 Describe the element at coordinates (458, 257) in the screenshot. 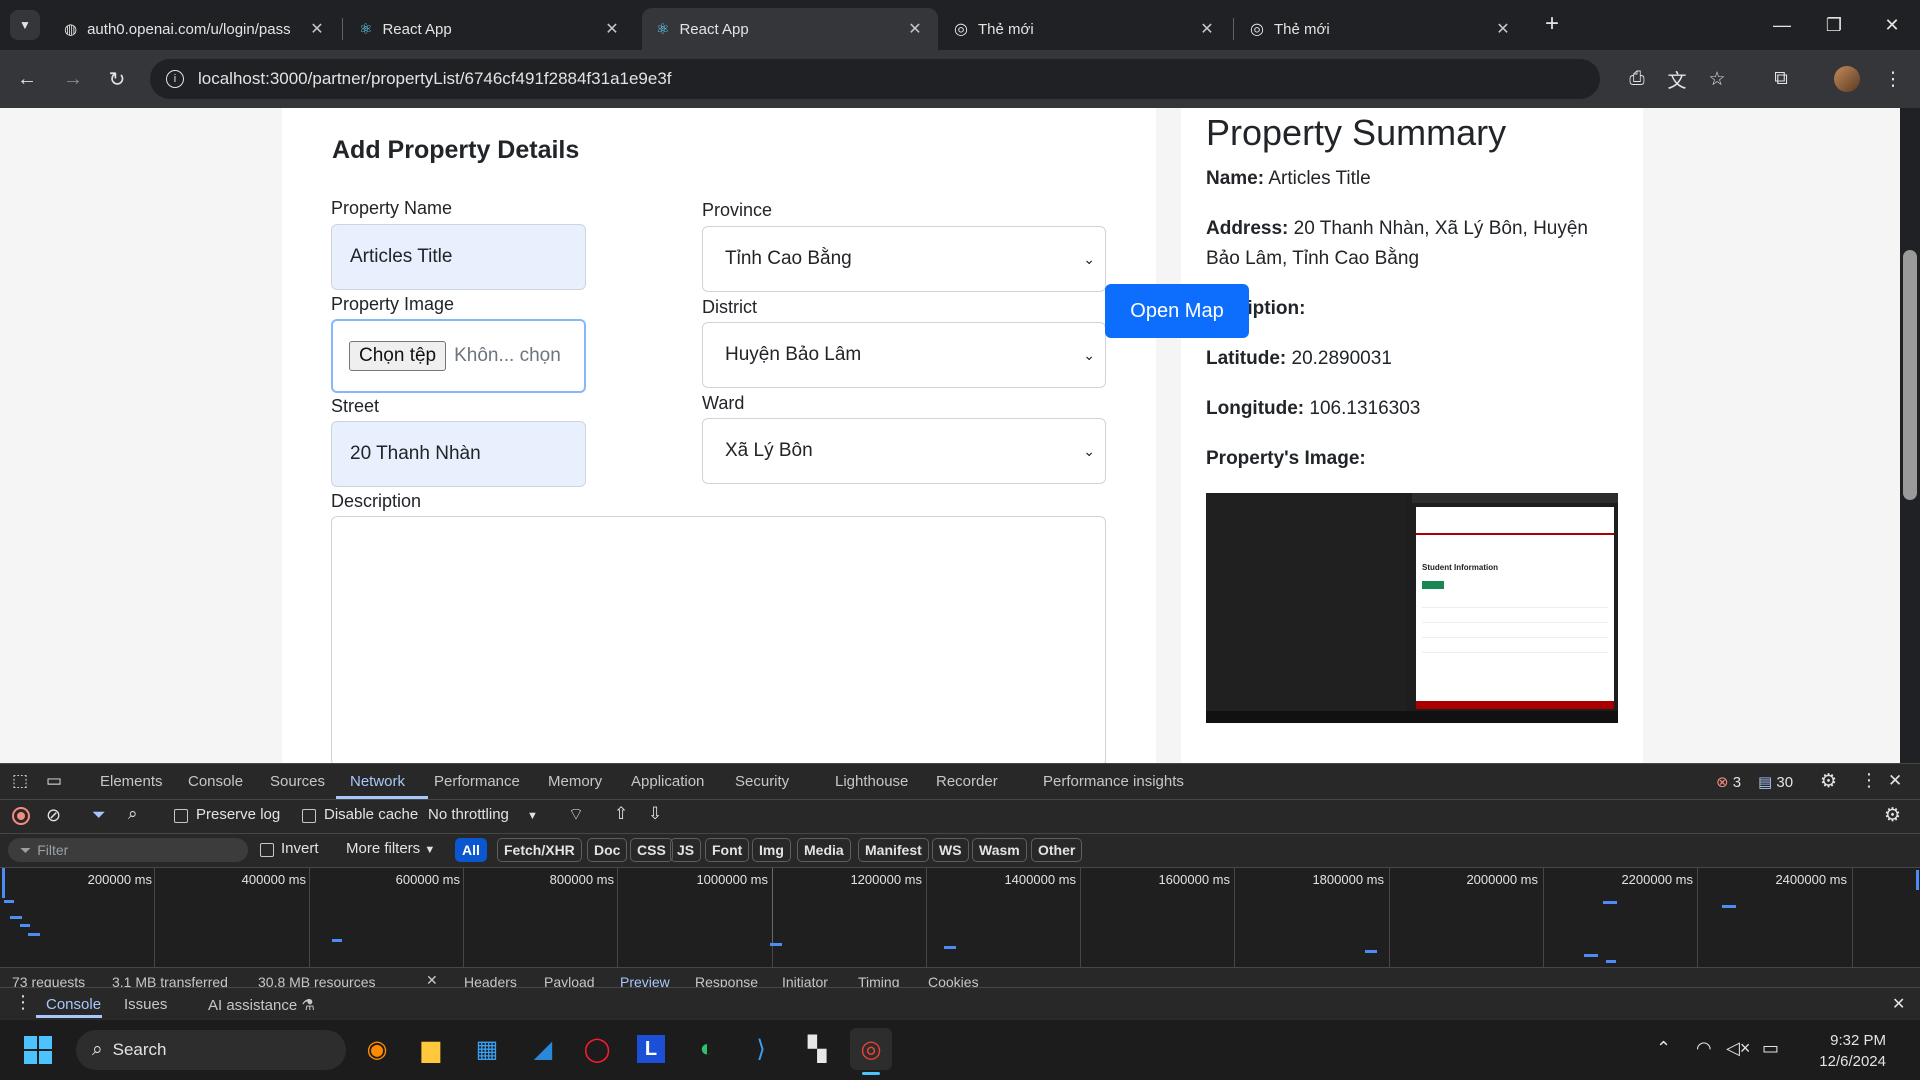

I see `property-name-input: Articles Title` at that location.